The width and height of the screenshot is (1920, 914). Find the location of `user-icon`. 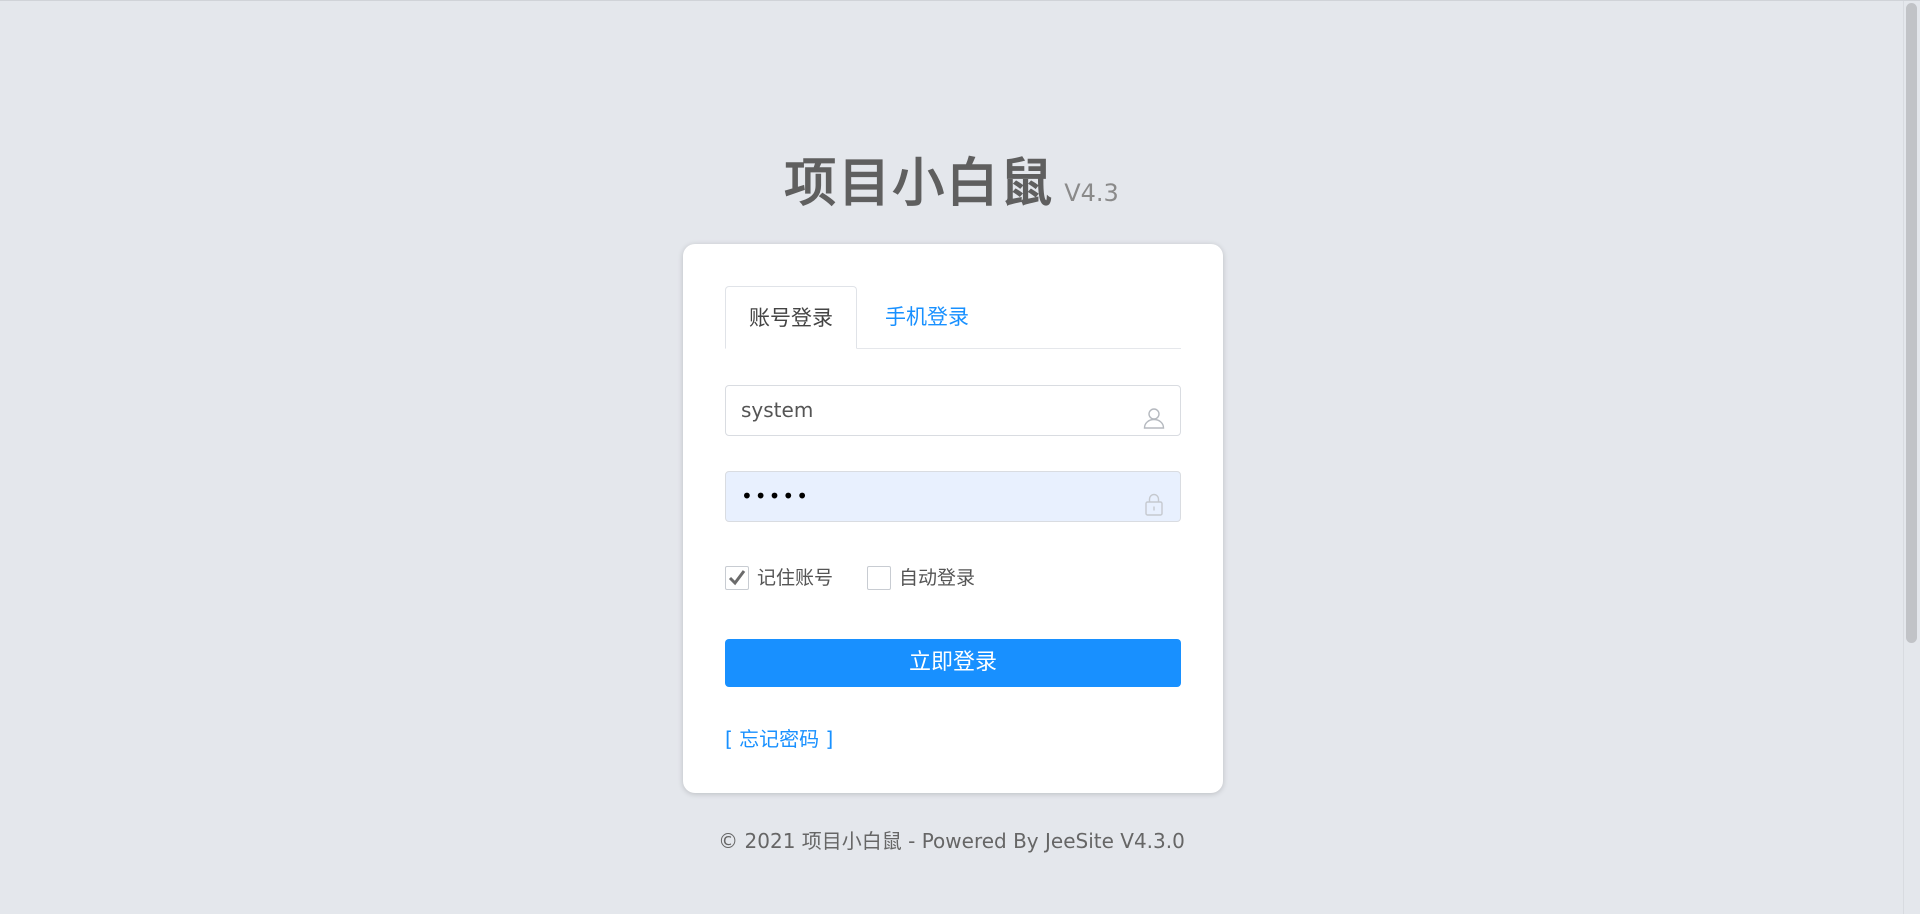

user-icon is located at coordinates (1154, 414).